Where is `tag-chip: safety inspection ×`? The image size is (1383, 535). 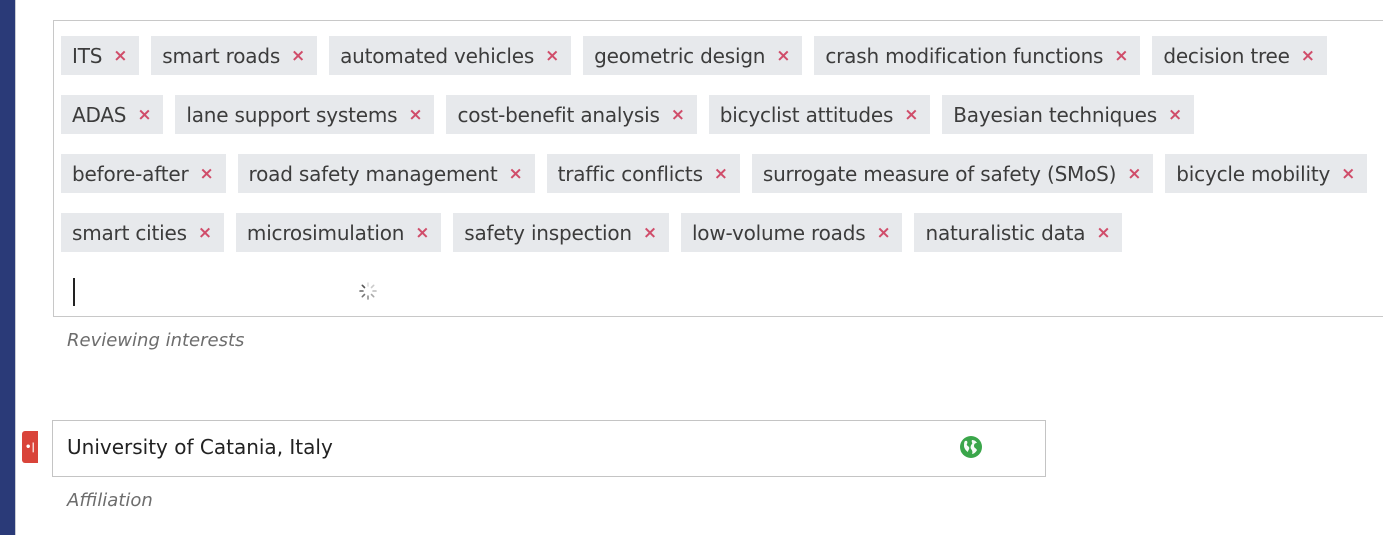
tag-chip: safety inspection × is located at coordinates (561, 232).